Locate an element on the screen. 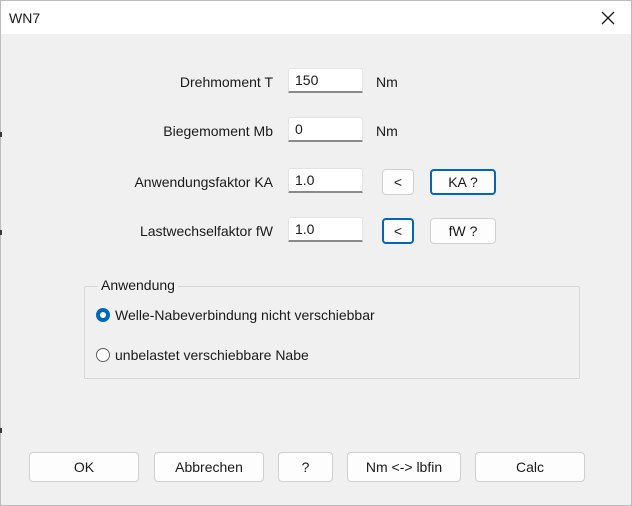 The width and height of the screenshot is (632, 506). close-icon is located at coordinates (608, 17).